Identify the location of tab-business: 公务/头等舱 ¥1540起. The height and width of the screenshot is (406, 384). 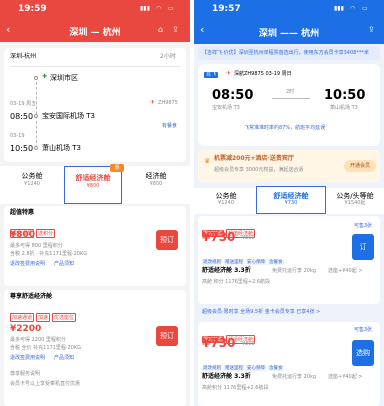
(355, 199).